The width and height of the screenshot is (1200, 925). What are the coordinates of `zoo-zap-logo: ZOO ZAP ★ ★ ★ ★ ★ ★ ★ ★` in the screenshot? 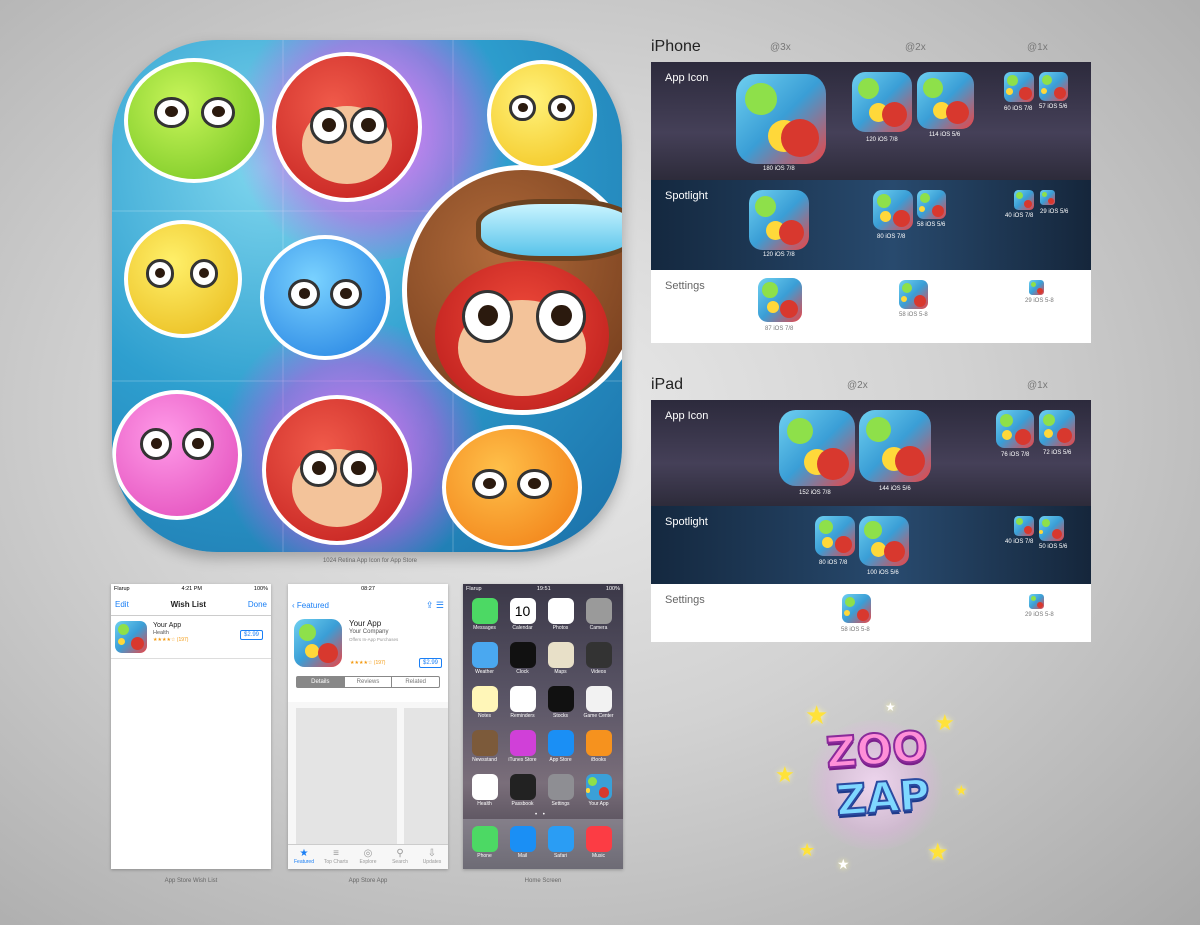 It's located at (875, 785).